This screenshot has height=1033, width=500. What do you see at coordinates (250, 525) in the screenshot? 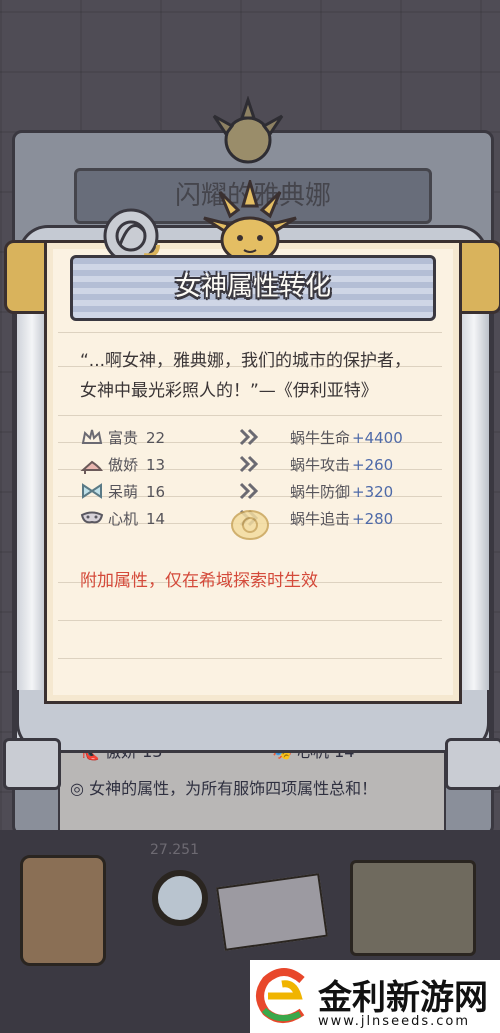
I see `snail-mascot-icon` at bounding box center [250, 525].